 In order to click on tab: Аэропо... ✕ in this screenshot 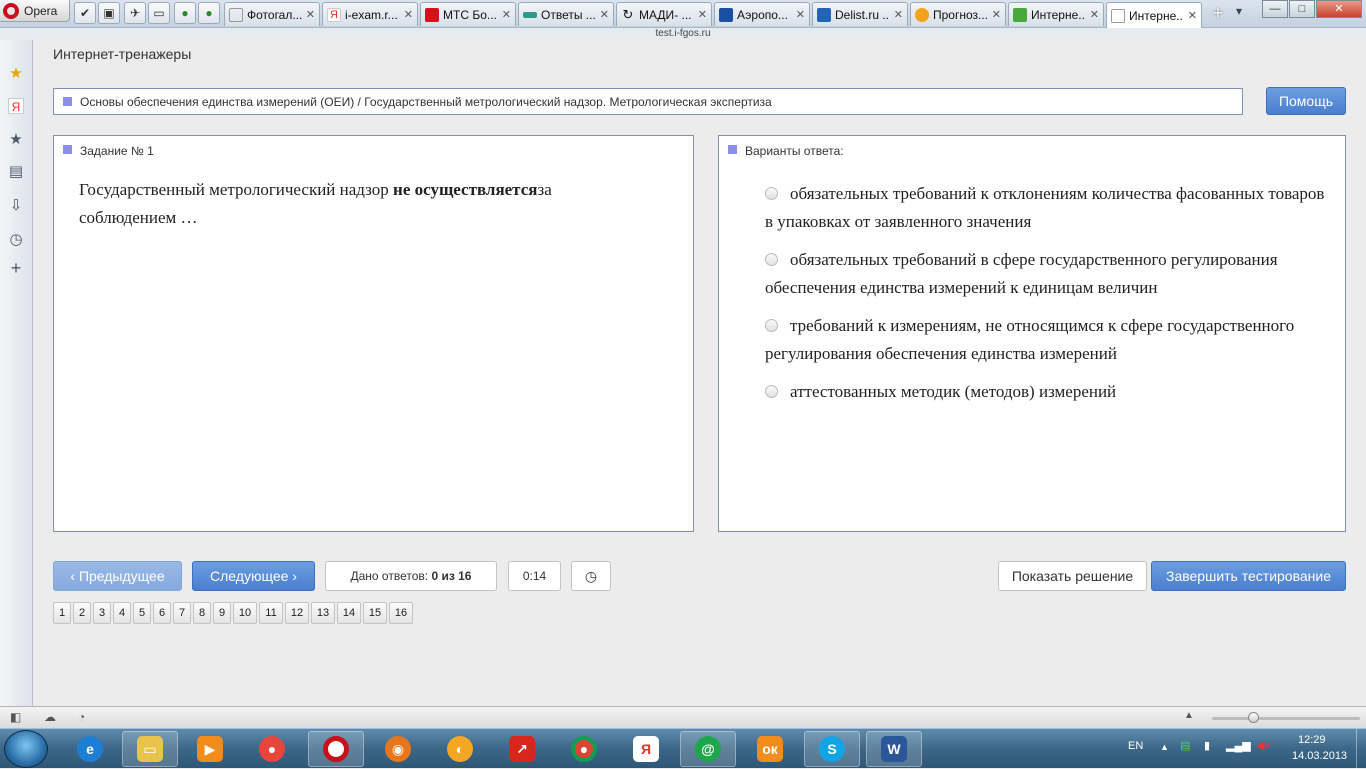, I will do `click(762, 14)`.